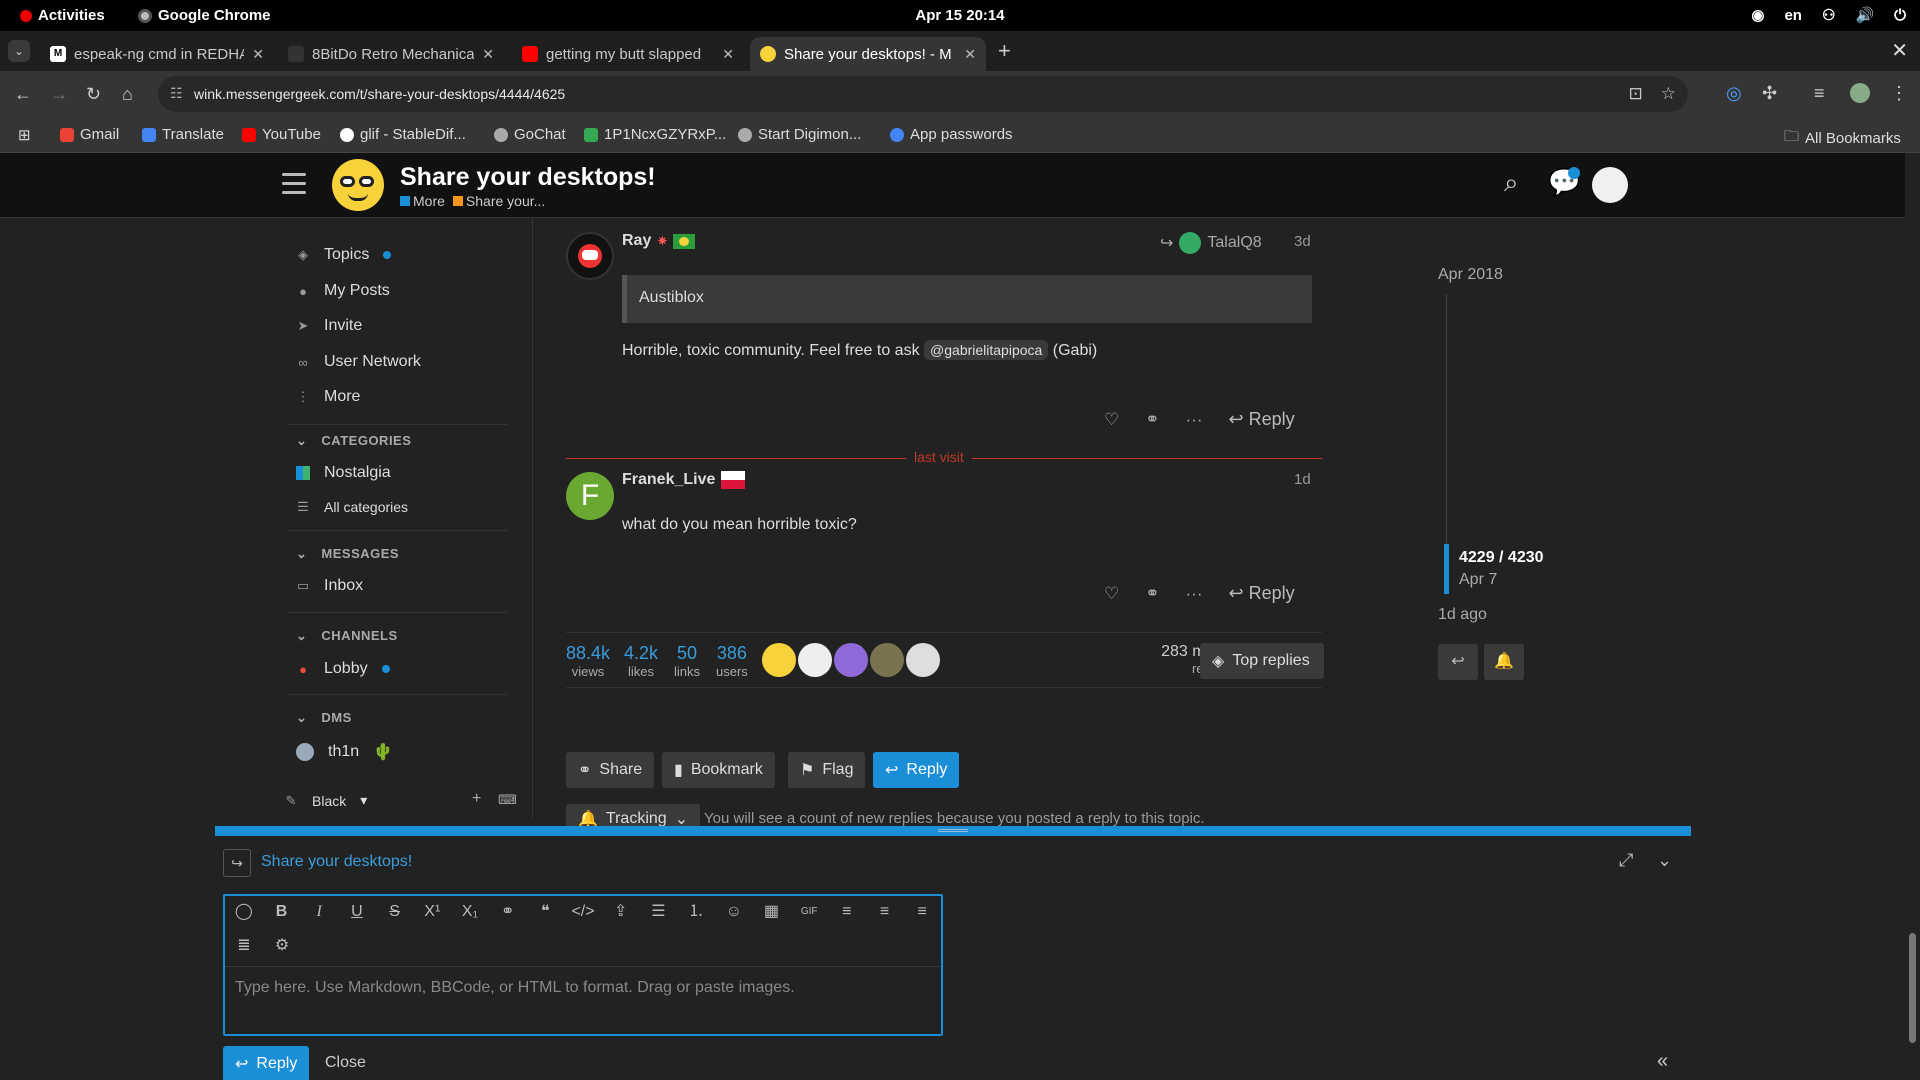  What do you see at coordinates (659, 241) in the screenshot?
I see `post-username: Ray ✷` at bounding box center [659, 241].